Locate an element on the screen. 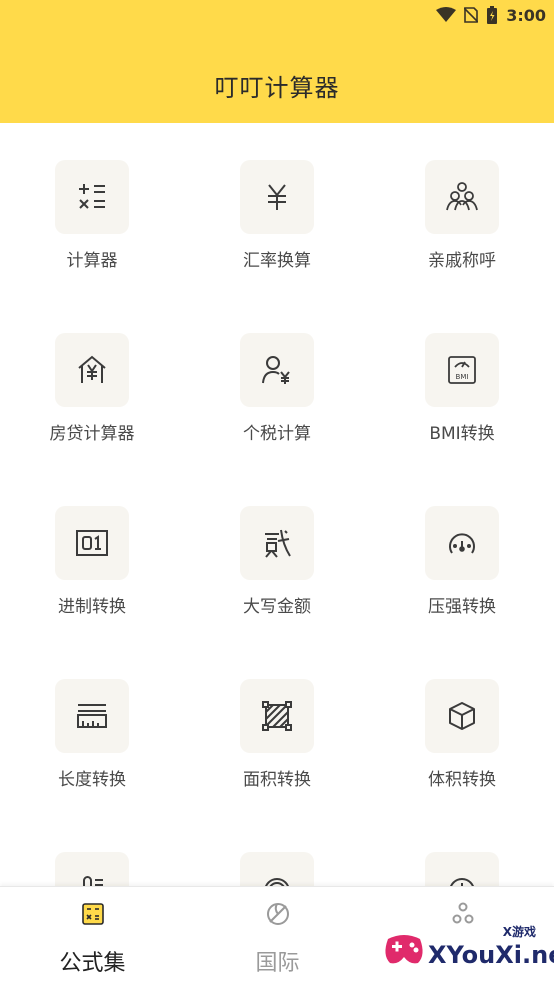  status-time: 3:00 is located at coordinates (526, 15).